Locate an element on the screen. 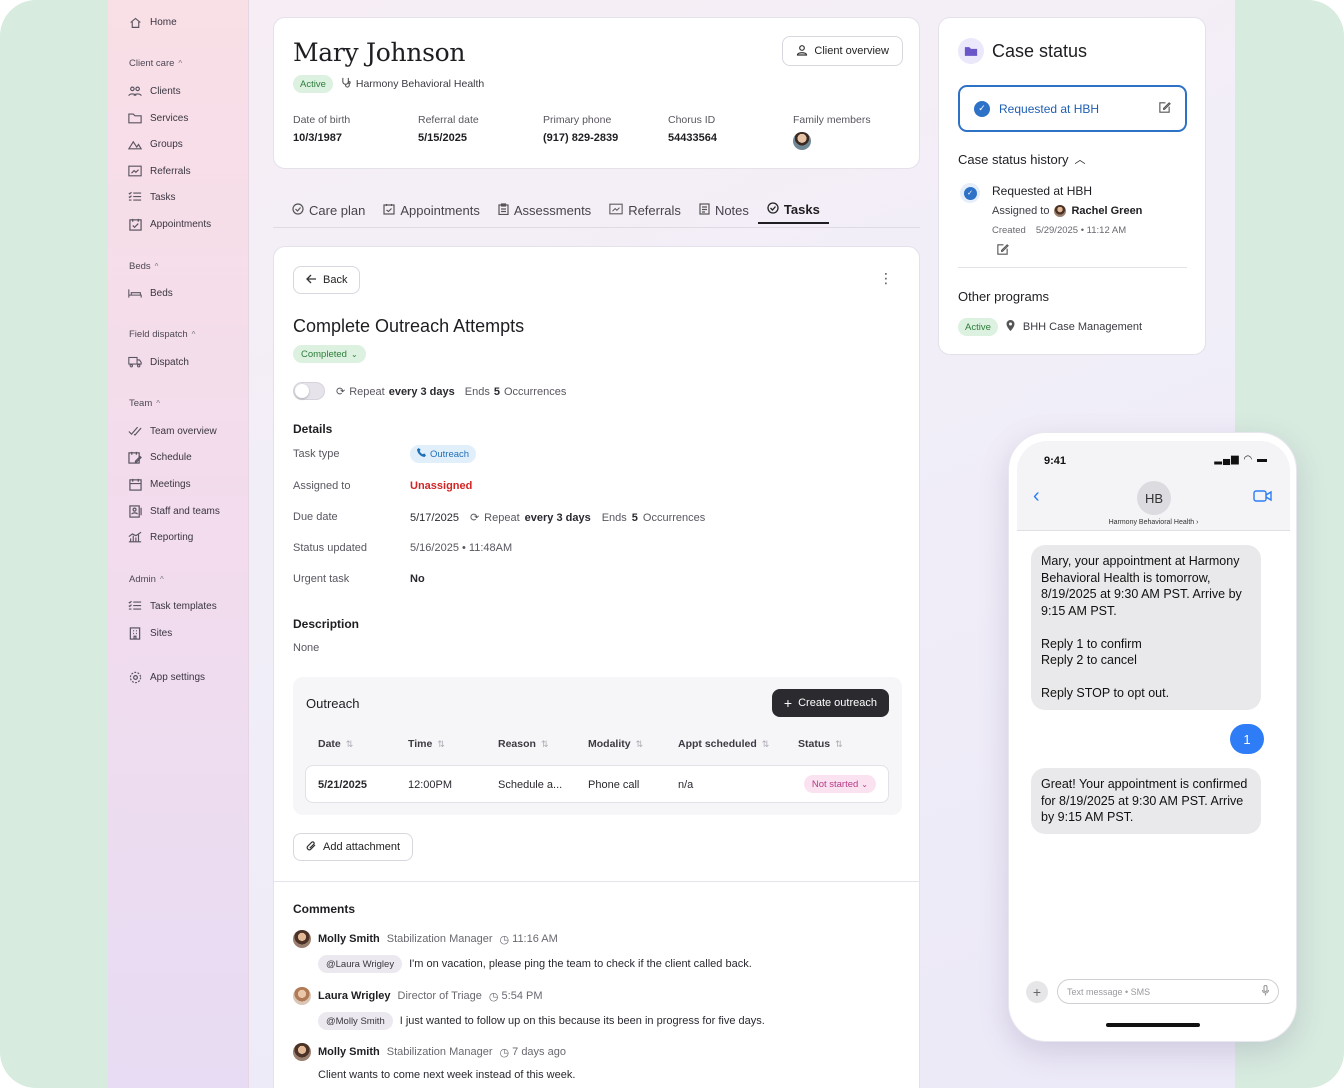 The image size is (1344, 1088). current-case-status: ✓ Requested at HBH is located at coordinates (1072, 108).